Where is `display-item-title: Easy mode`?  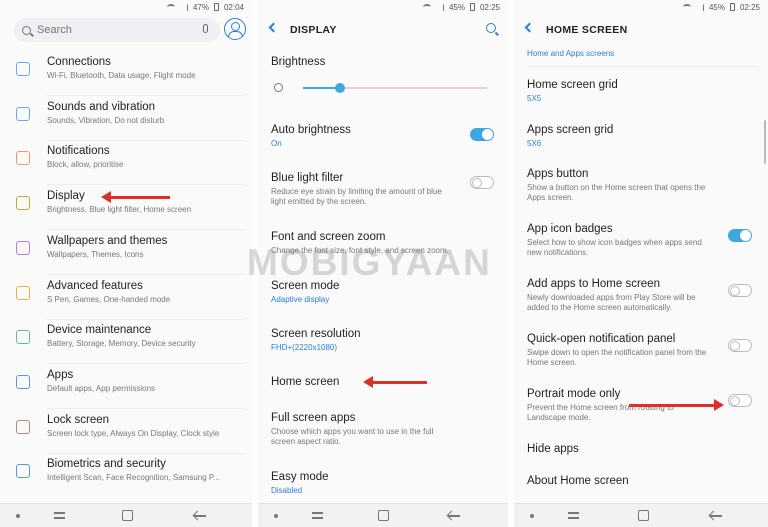
display-item-title: Easy mode is located at coordinates (300, 477).